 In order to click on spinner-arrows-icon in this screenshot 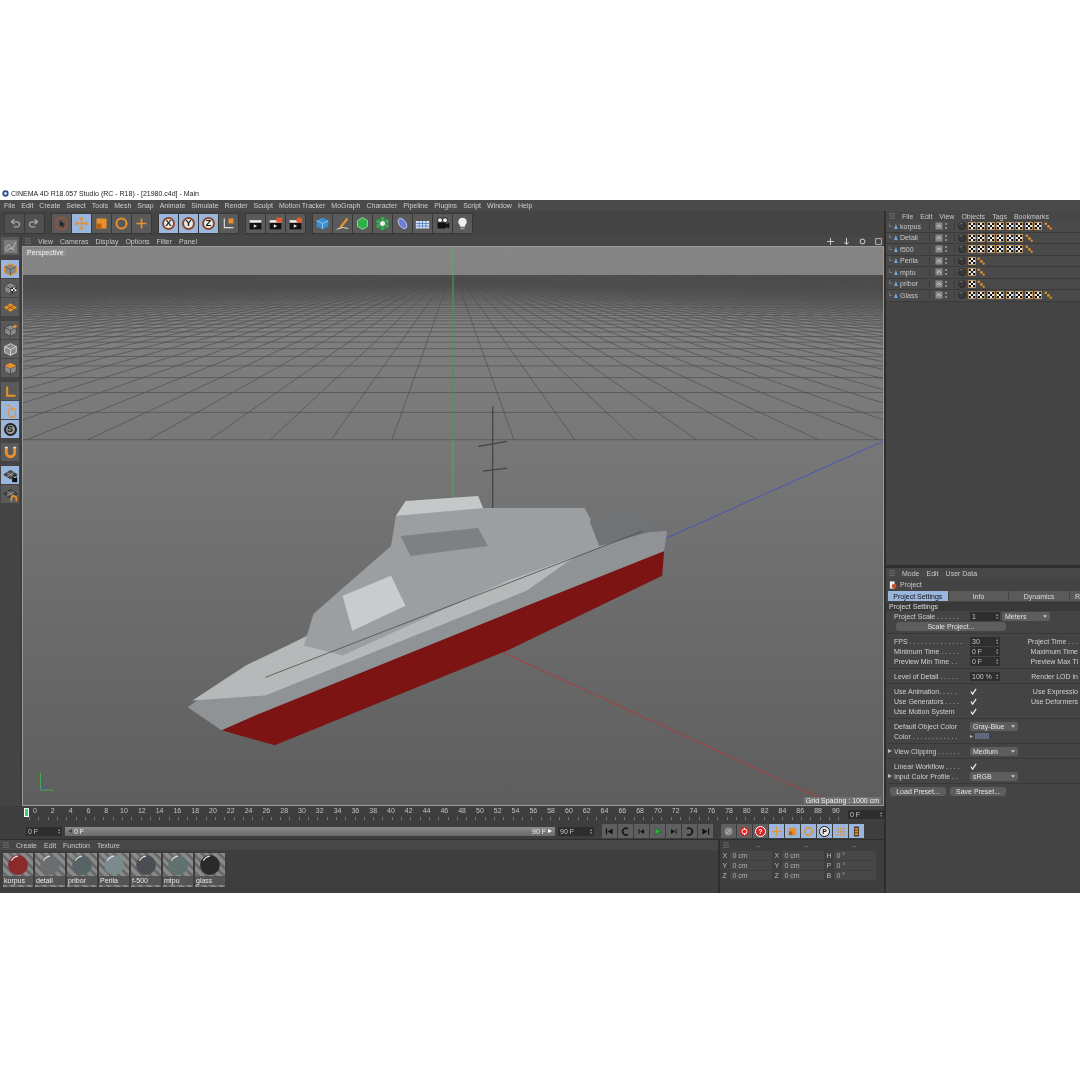, I will do `click(590, 831)`.